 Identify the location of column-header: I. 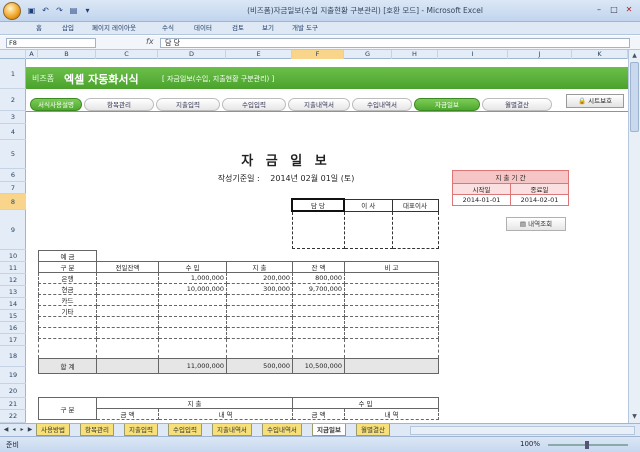
(473, 54).